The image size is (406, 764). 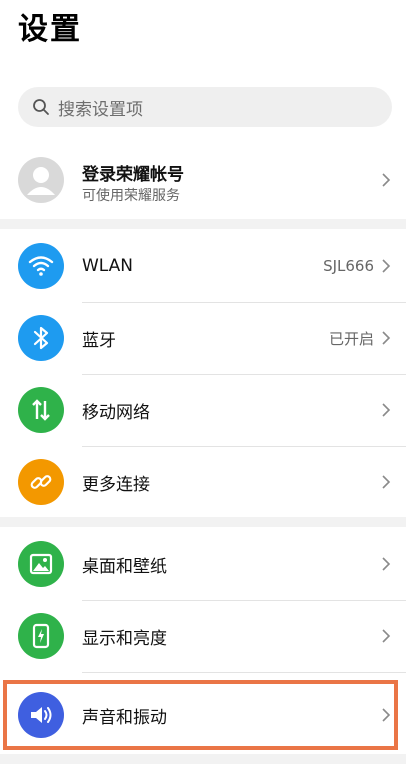 What do you see at coordinates (50, 29) in the screenshot?
I see `page-title: 设置` at bounding box center [50, 29].